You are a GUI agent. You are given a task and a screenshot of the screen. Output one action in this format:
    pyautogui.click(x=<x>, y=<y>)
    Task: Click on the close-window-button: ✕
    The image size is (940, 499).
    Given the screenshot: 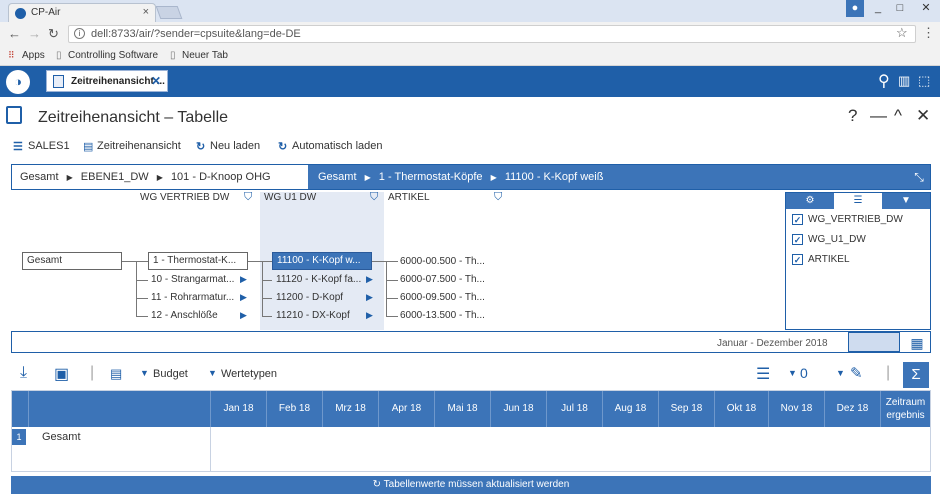 What is the action you would take?
    pyautogui.click(x=926, y=8)
    